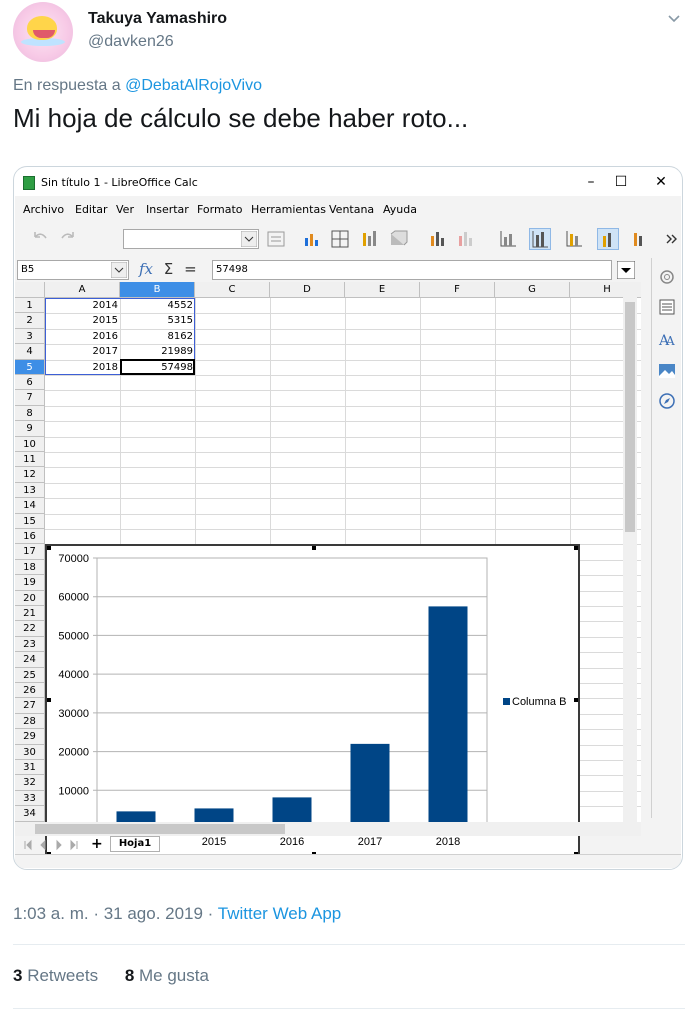 The image size is (693, 1013). I want to click on row-header: 2, so click(30, 321).